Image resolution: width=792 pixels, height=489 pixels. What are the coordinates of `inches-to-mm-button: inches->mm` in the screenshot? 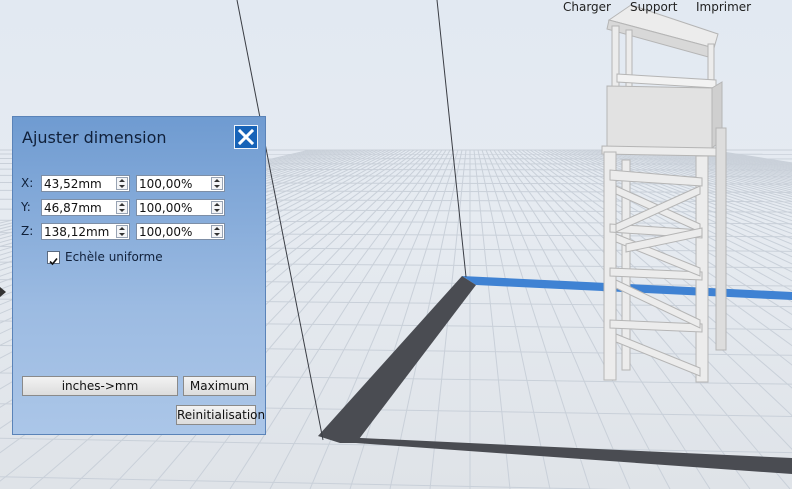 It's located at (100, 386).